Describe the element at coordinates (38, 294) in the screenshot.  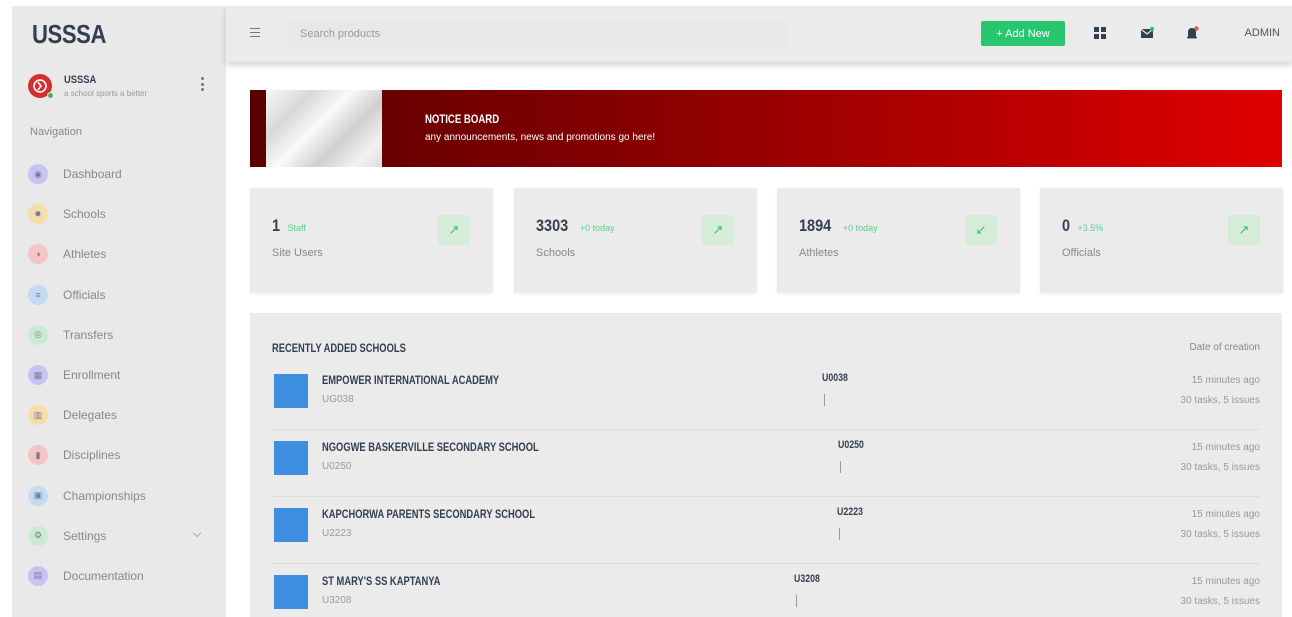
I see `officials-icon: ≡` at that location.